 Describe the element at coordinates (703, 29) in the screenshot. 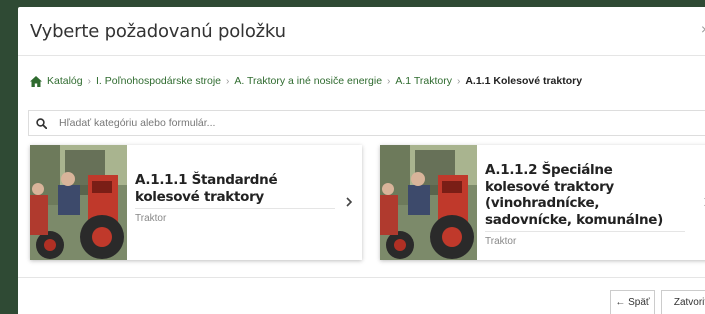

I see `close-icon: ×` at that location.